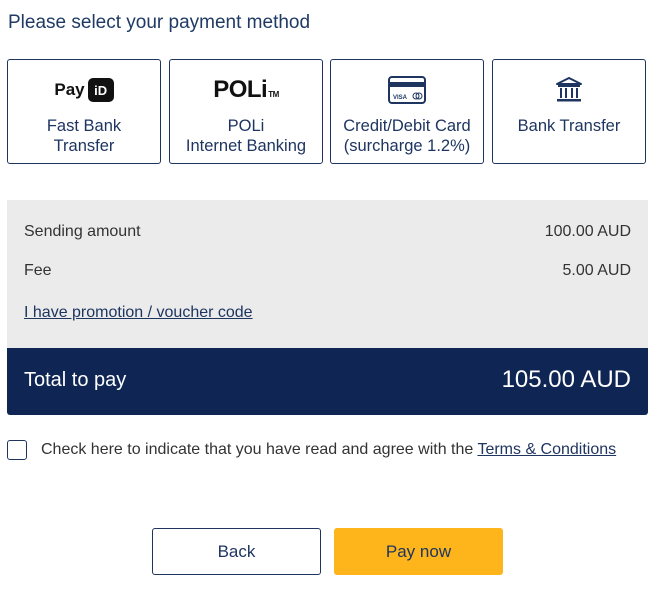  I want to click on sending-amount-row: Sending amount 100.00 AUD, so click(327, 232).